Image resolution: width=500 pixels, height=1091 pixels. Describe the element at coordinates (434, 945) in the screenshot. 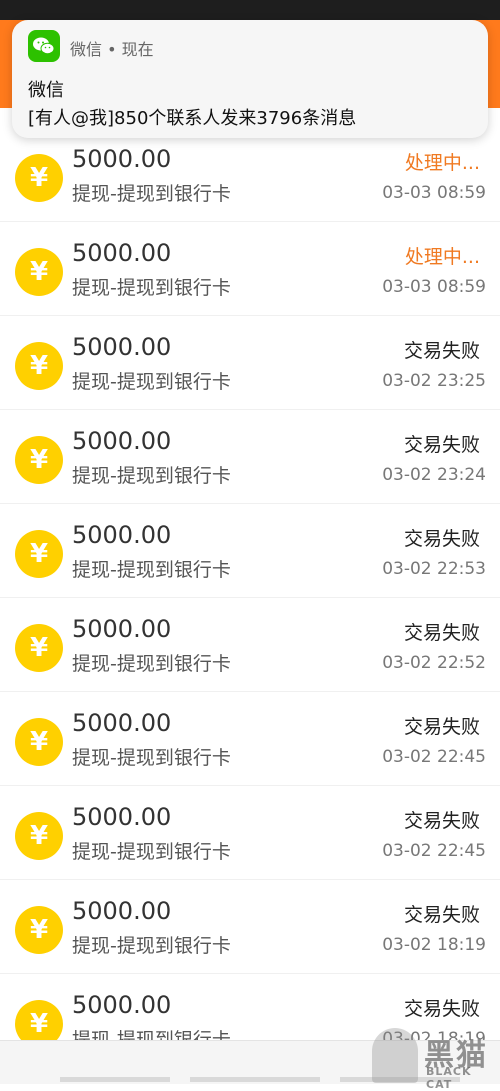

I see `transaction-time: 03-02 18:19` at that location.